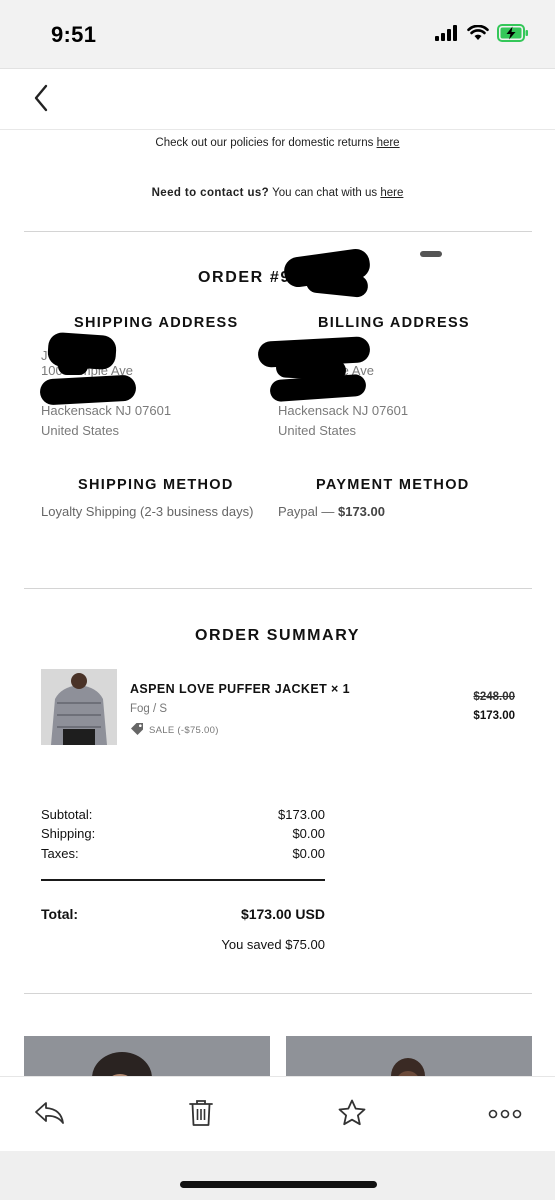 Image resolution: width=555 pixels, height=1200 pixels. I want to click on order-summary-heading: ORDER SUMMARY, so click(277, 635).